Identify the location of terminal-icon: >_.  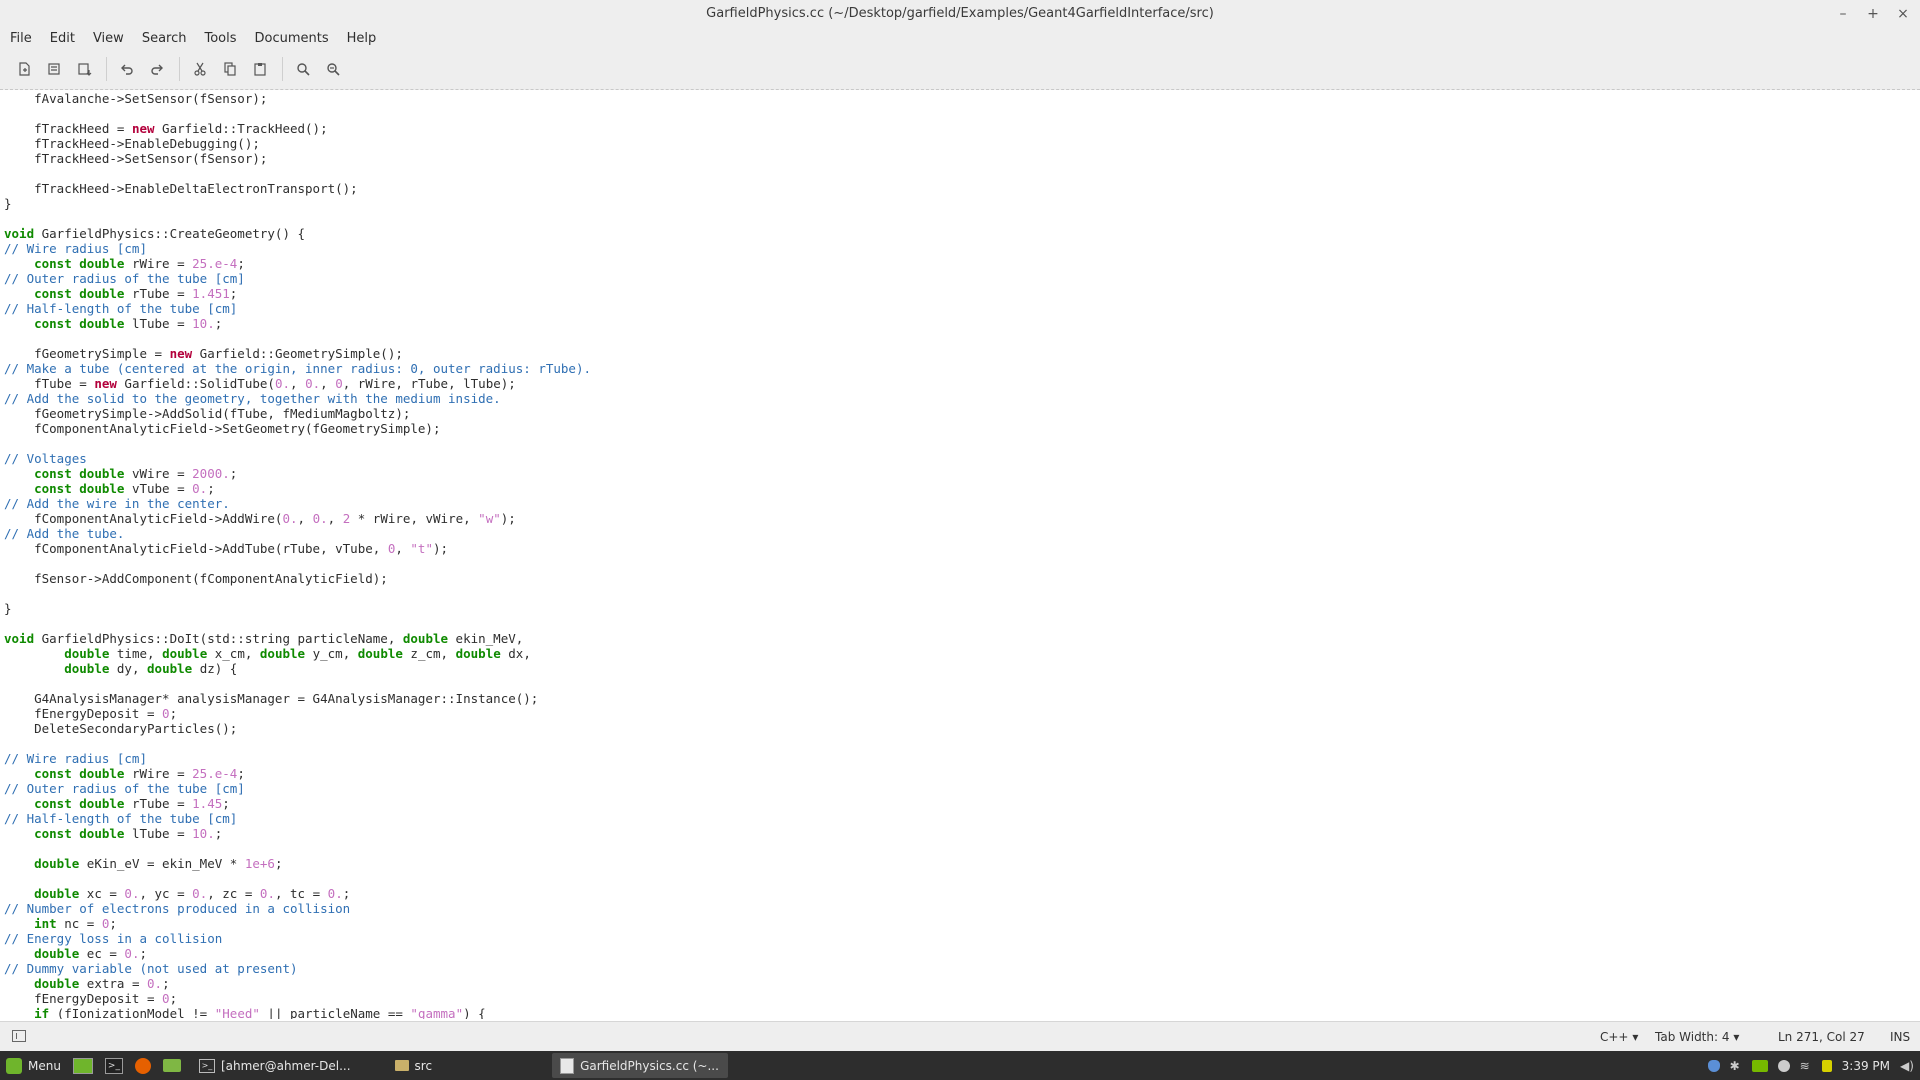
(206, 1065).